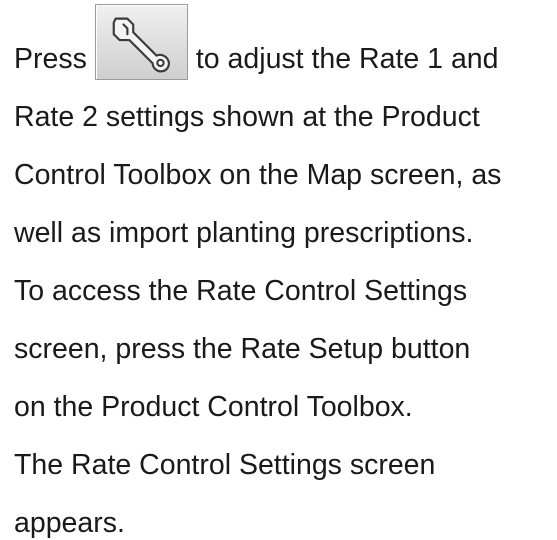 This screenshot has height=540, width=557. Describe the element at coordinates (242, 349) in the screenshot. I see `paragraph-1-line-6: screen, press the Rate Setup button` at that location.